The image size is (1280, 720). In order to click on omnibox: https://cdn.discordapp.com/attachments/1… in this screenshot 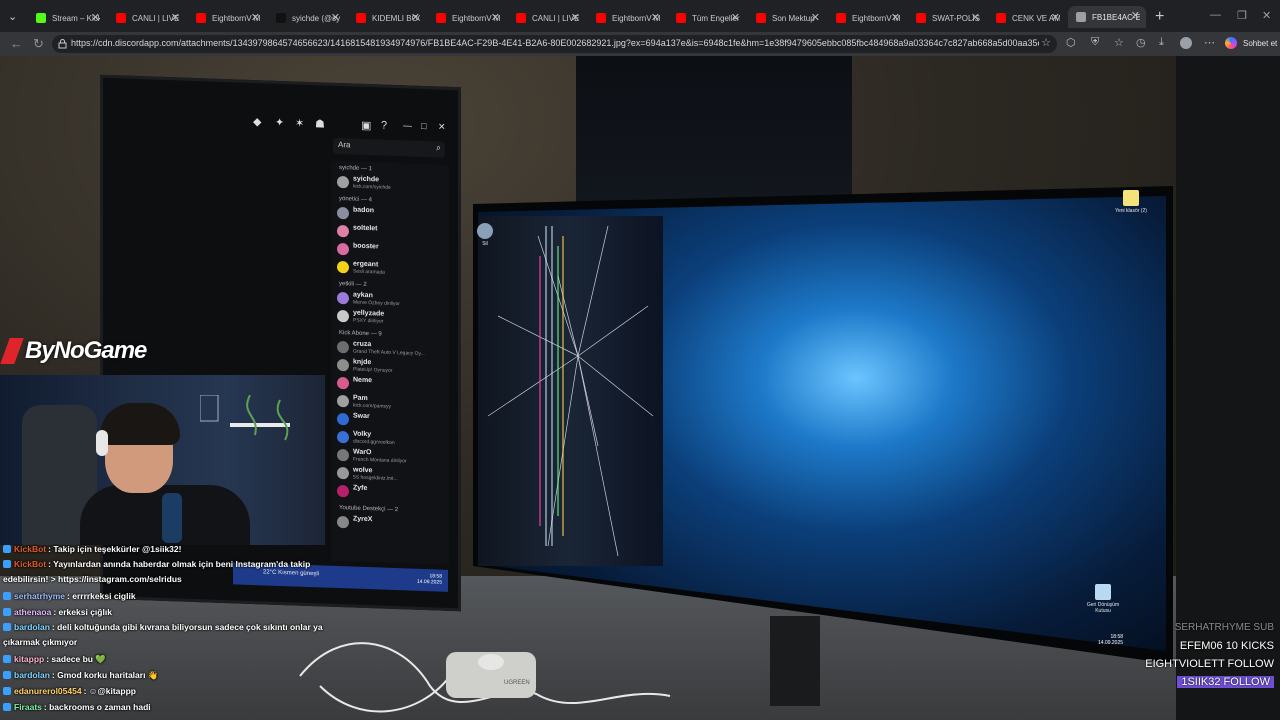, I will do `click(554, 44)`.